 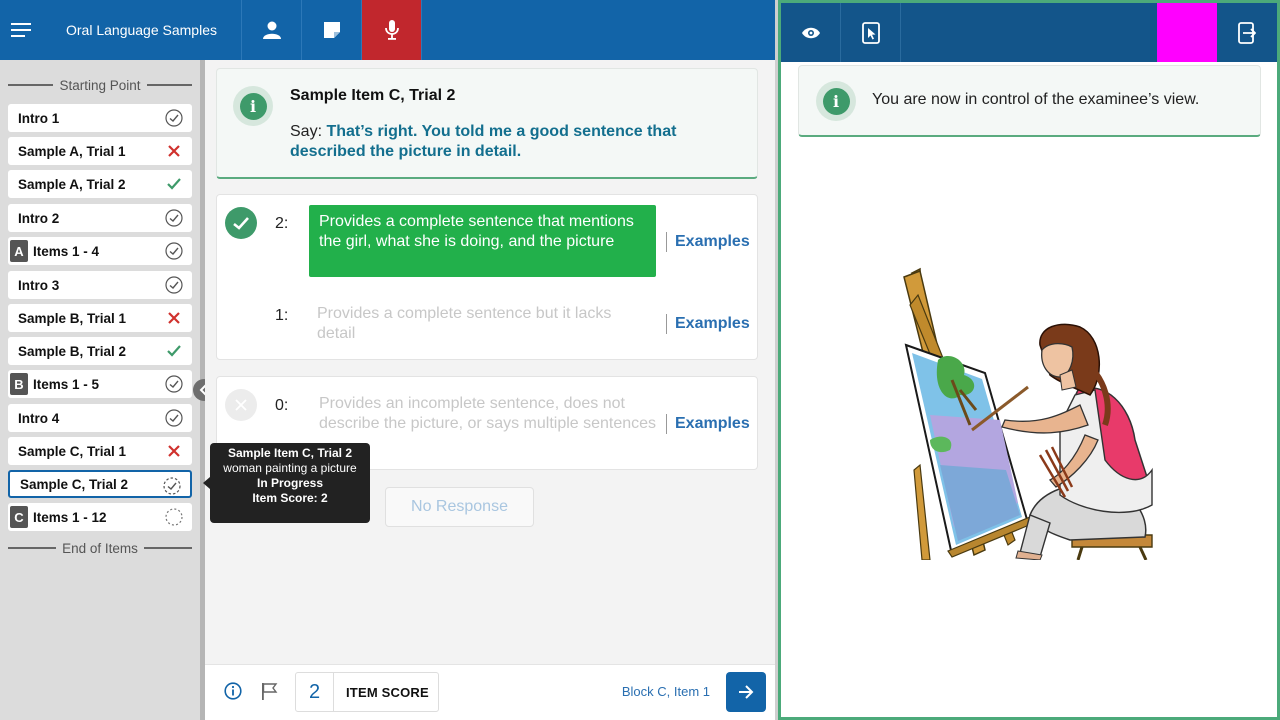 I want to click on app-title: Oral Language Samples, so click(x=142, y=30).